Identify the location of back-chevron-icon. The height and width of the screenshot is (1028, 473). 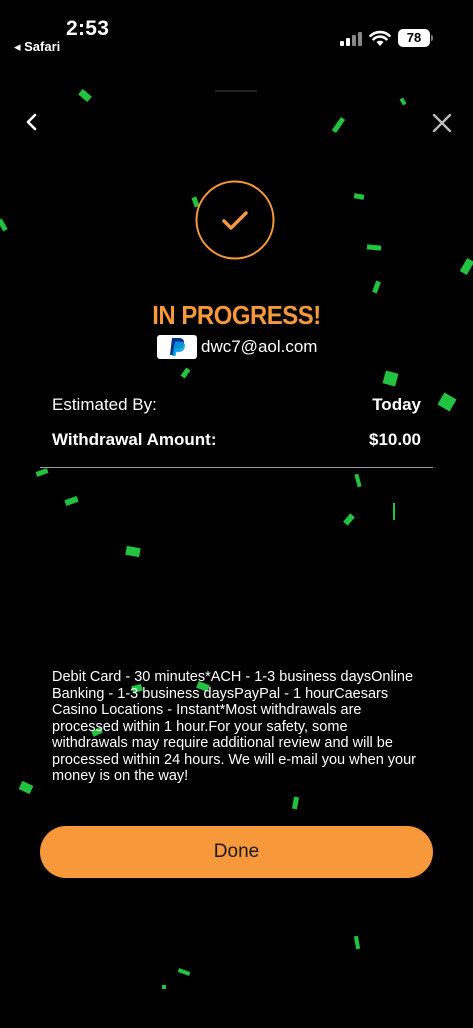
(32, 122).